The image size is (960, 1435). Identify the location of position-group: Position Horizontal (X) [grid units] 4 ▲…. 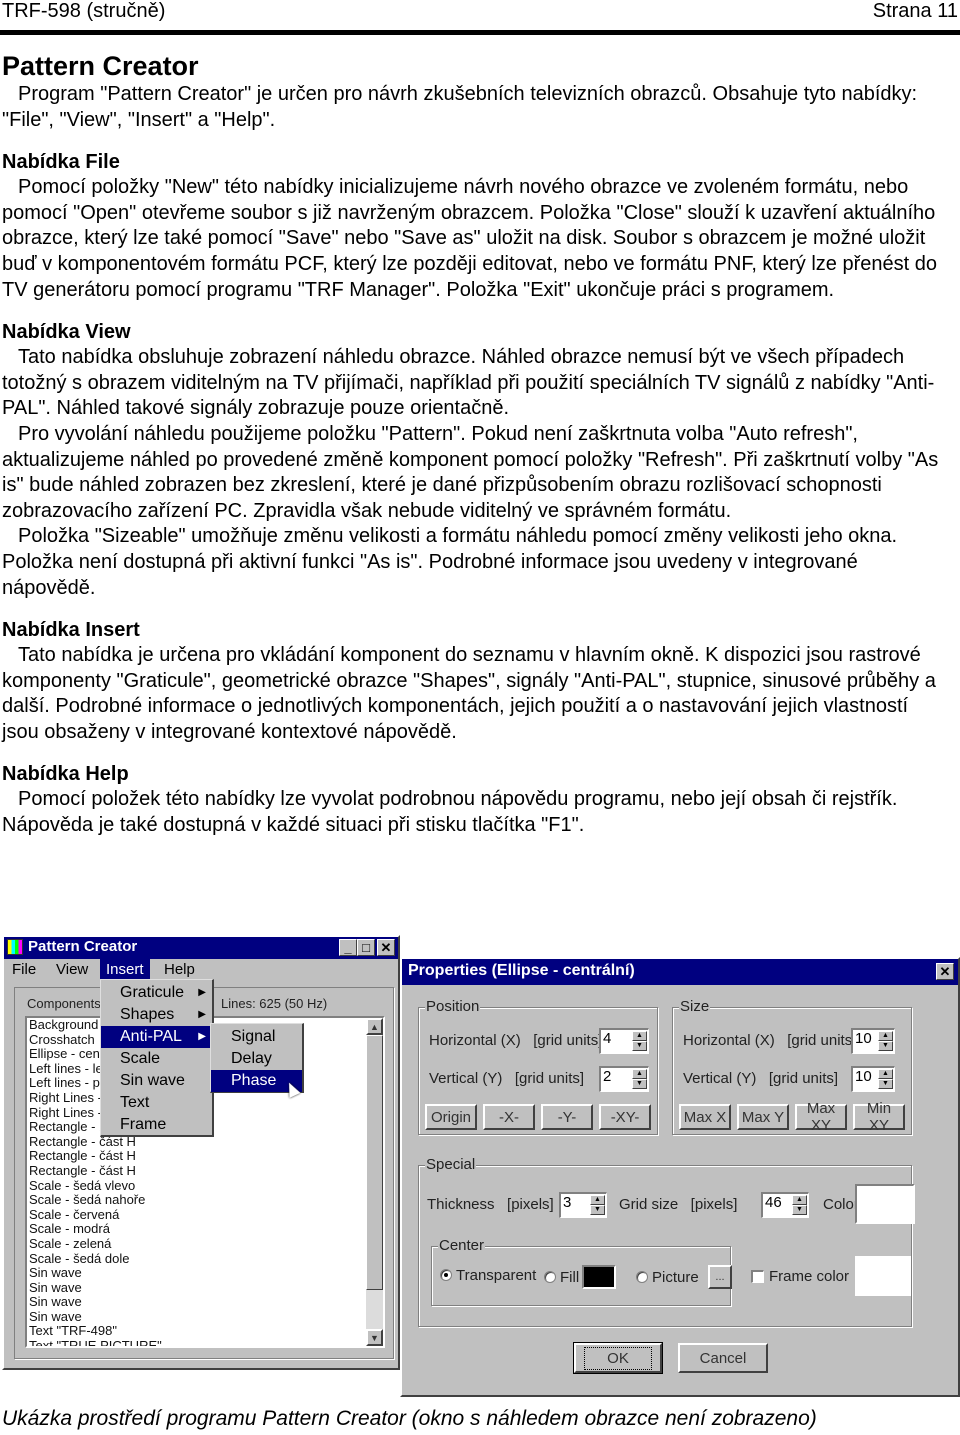
(538, 1066).